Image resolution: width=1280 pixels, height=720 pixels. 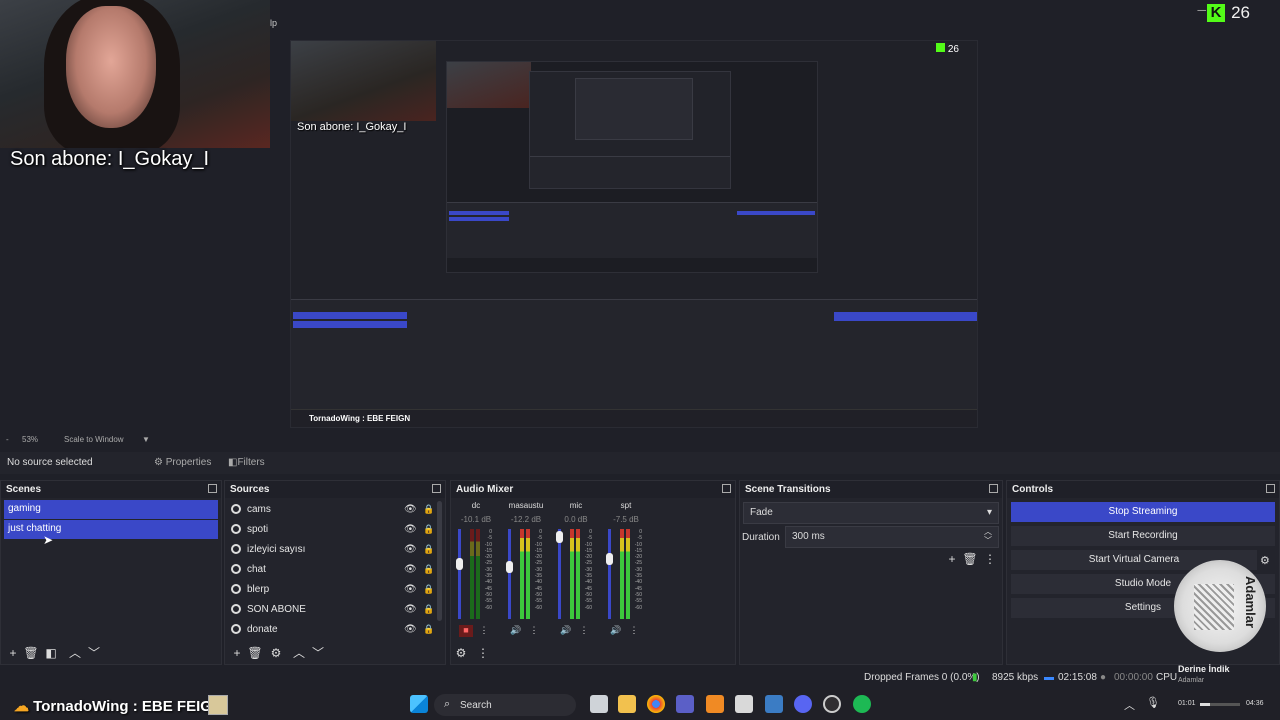 I want to click on scene-gaming: gaming, so click(x=111, y=509).